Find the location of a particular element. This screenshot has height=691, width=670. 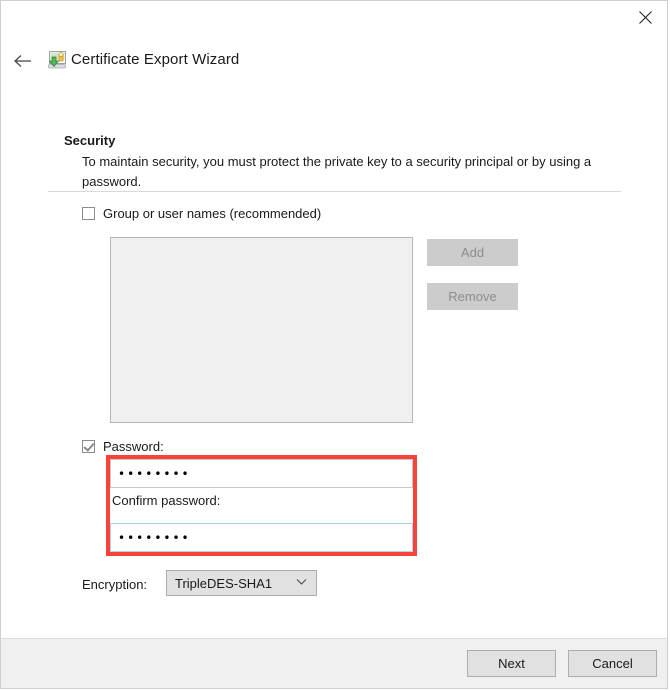

group-or-user-names-checkbox-row: Group or user names (recommended) is located at coordinates (201, 213).